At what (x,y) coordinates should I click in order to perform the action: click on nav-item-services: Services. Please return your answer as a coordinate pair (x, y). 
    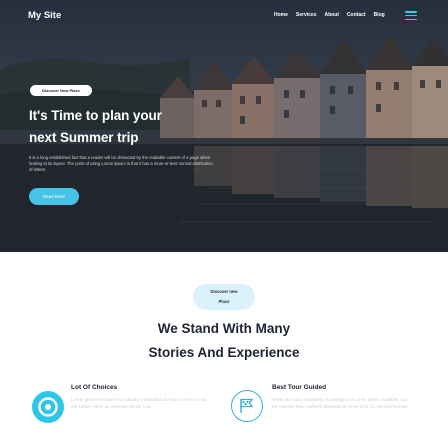
    Looking at the image, I should click on (306, 15).